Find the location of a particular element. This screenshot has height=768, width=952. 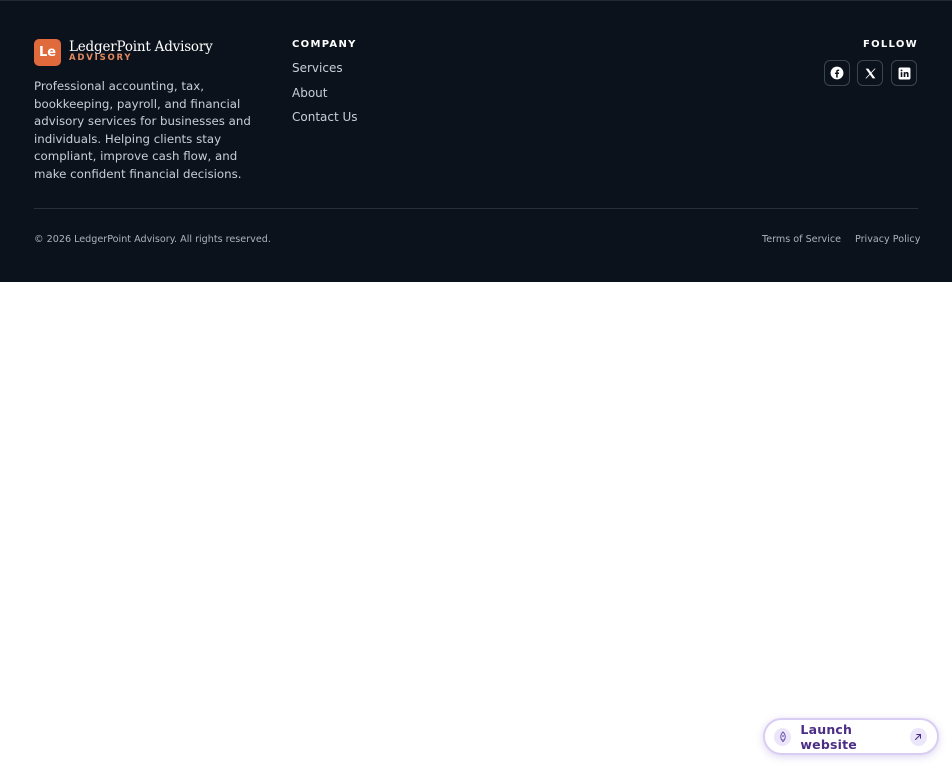

facebook-icon is located at coordinates (837, 73).